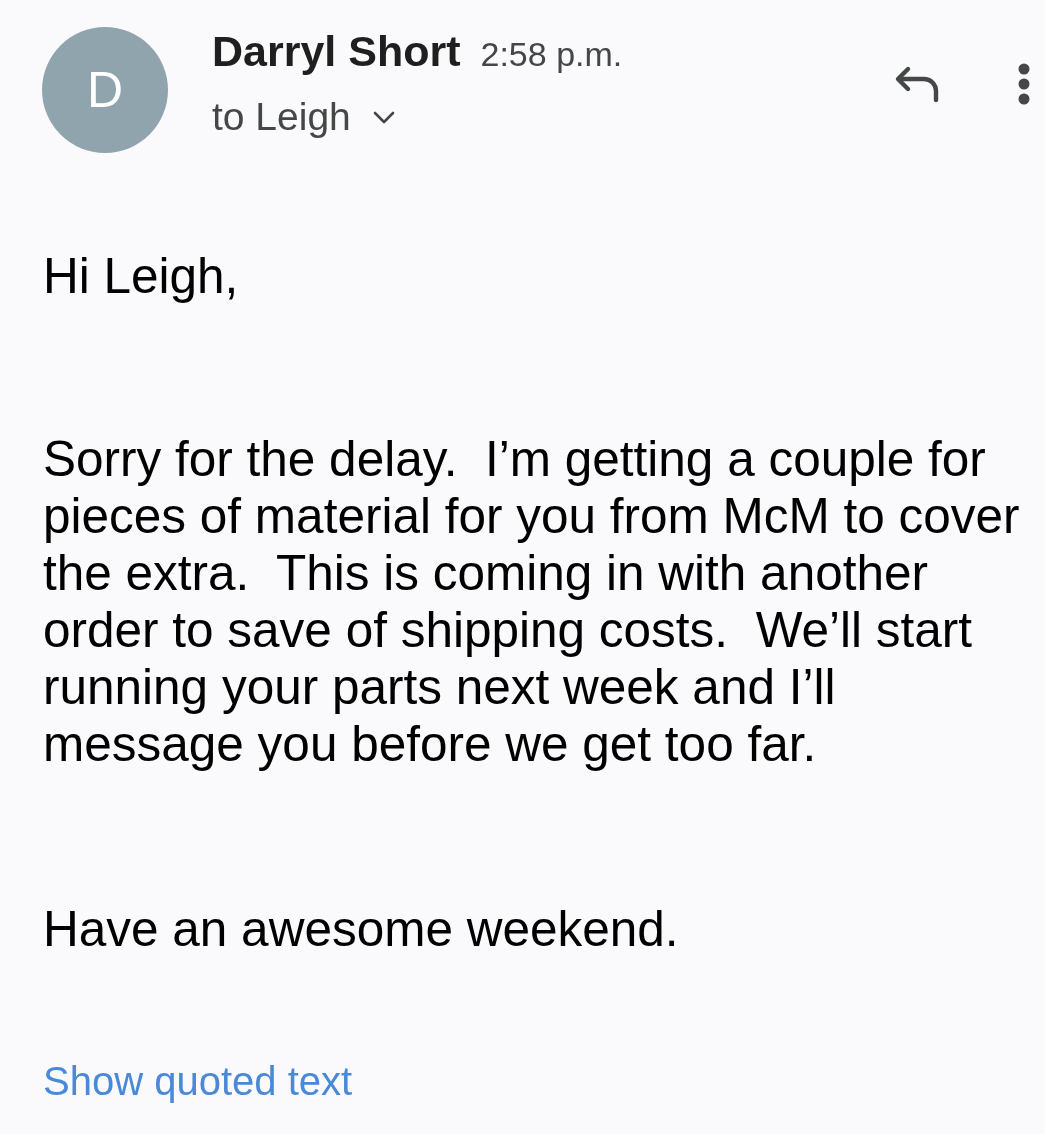 Image resolution: width=1045 pixels, height=1134 pixels. Describe the element at coordinates (383, 117) in the screenshot. I see `chevron-down-icon` at that location.